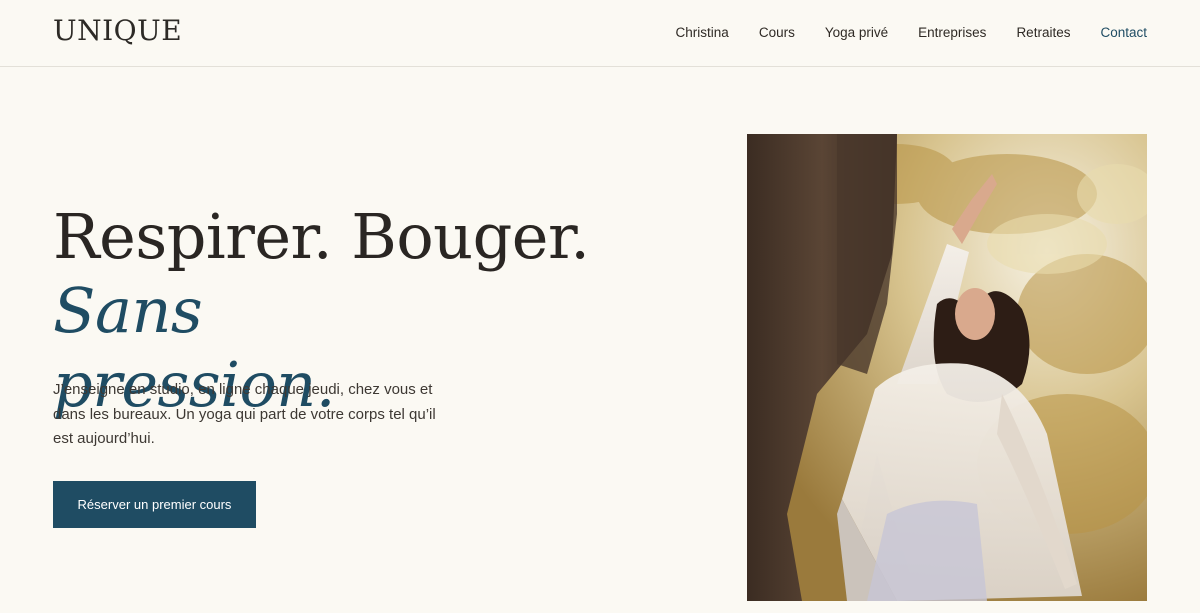 This screenshot has width=1200, height=613. Describe the element at coordinates (154, 504) in the screenshot. I see `book-first-class-button: Réserver un premier cours` at that location.